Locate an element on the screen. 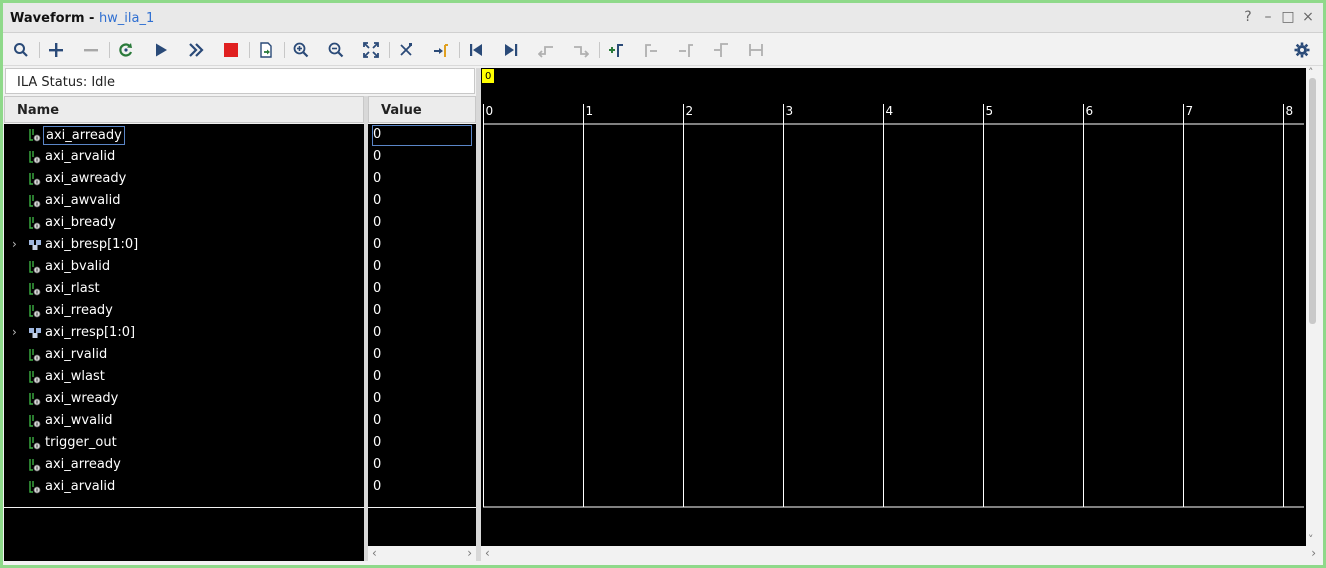 The image size is (1326, 568). signal-row: › axi_bresp[1:0] is located at coordinates (184, 245).